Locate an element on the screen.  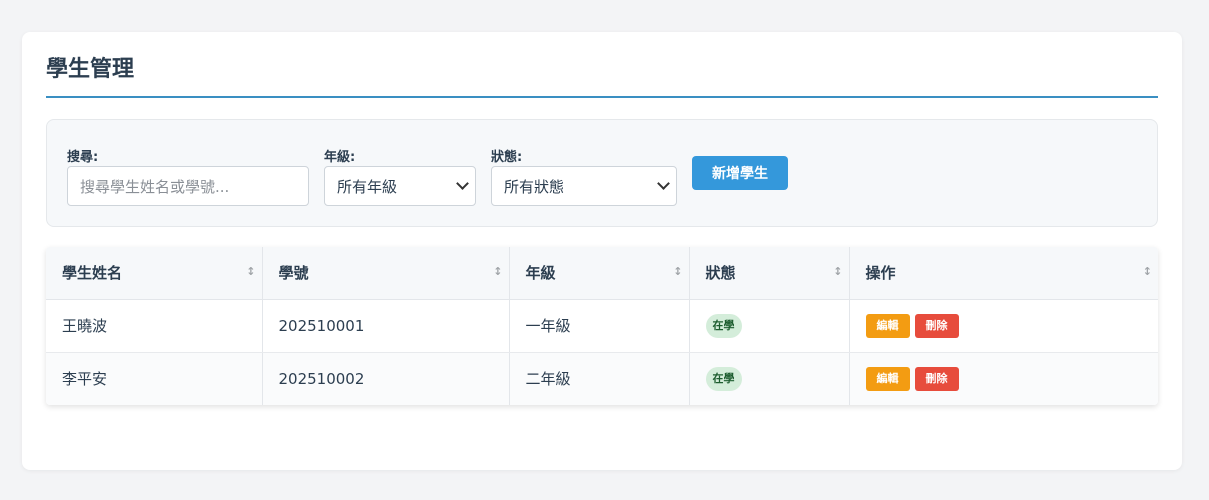
search-label: 搜尋: is located at coordinates (83, 157).